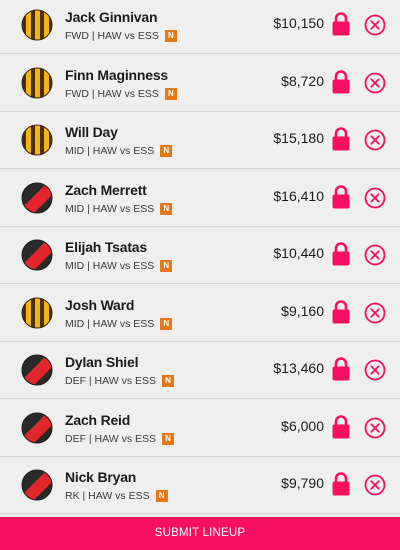  Describe the element at coordinates (302, 310) in the screenshot. I see `player-price: $9,160` at that location.